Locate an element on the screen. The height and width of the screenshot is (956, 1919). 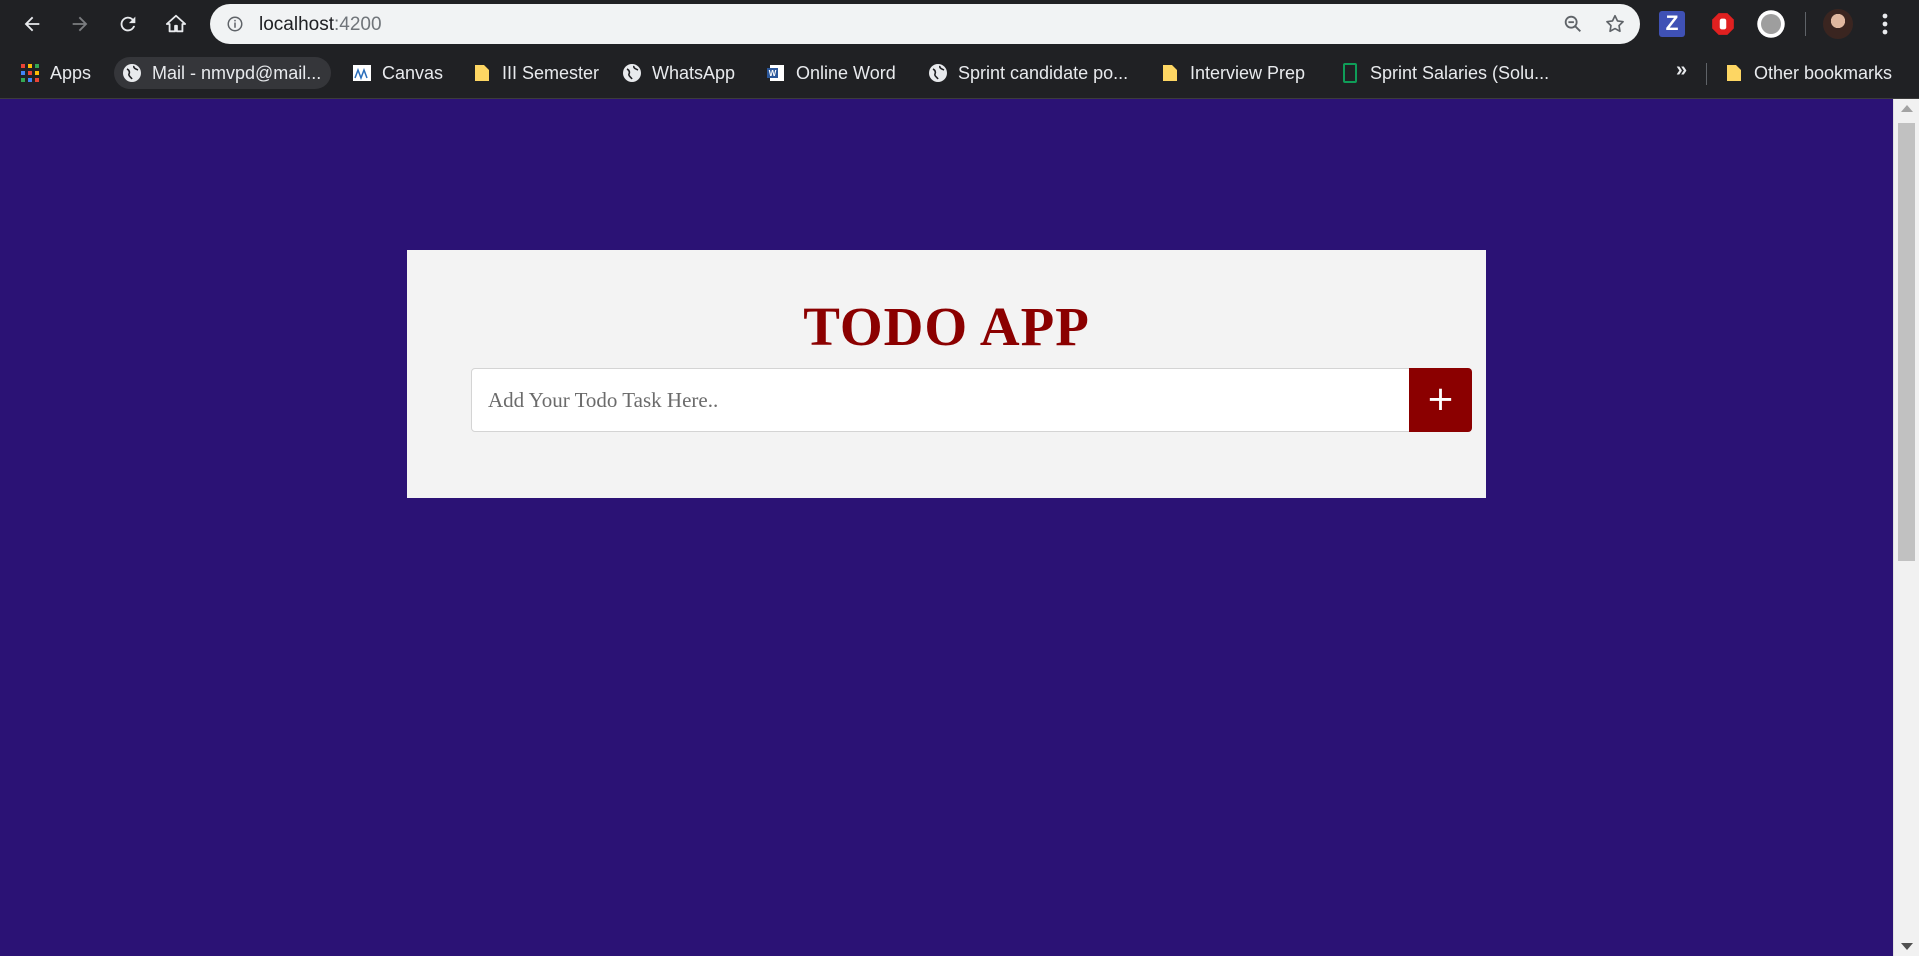
bookmark-interview-prep: Interview Prep is located at coordinates (1232, 73).